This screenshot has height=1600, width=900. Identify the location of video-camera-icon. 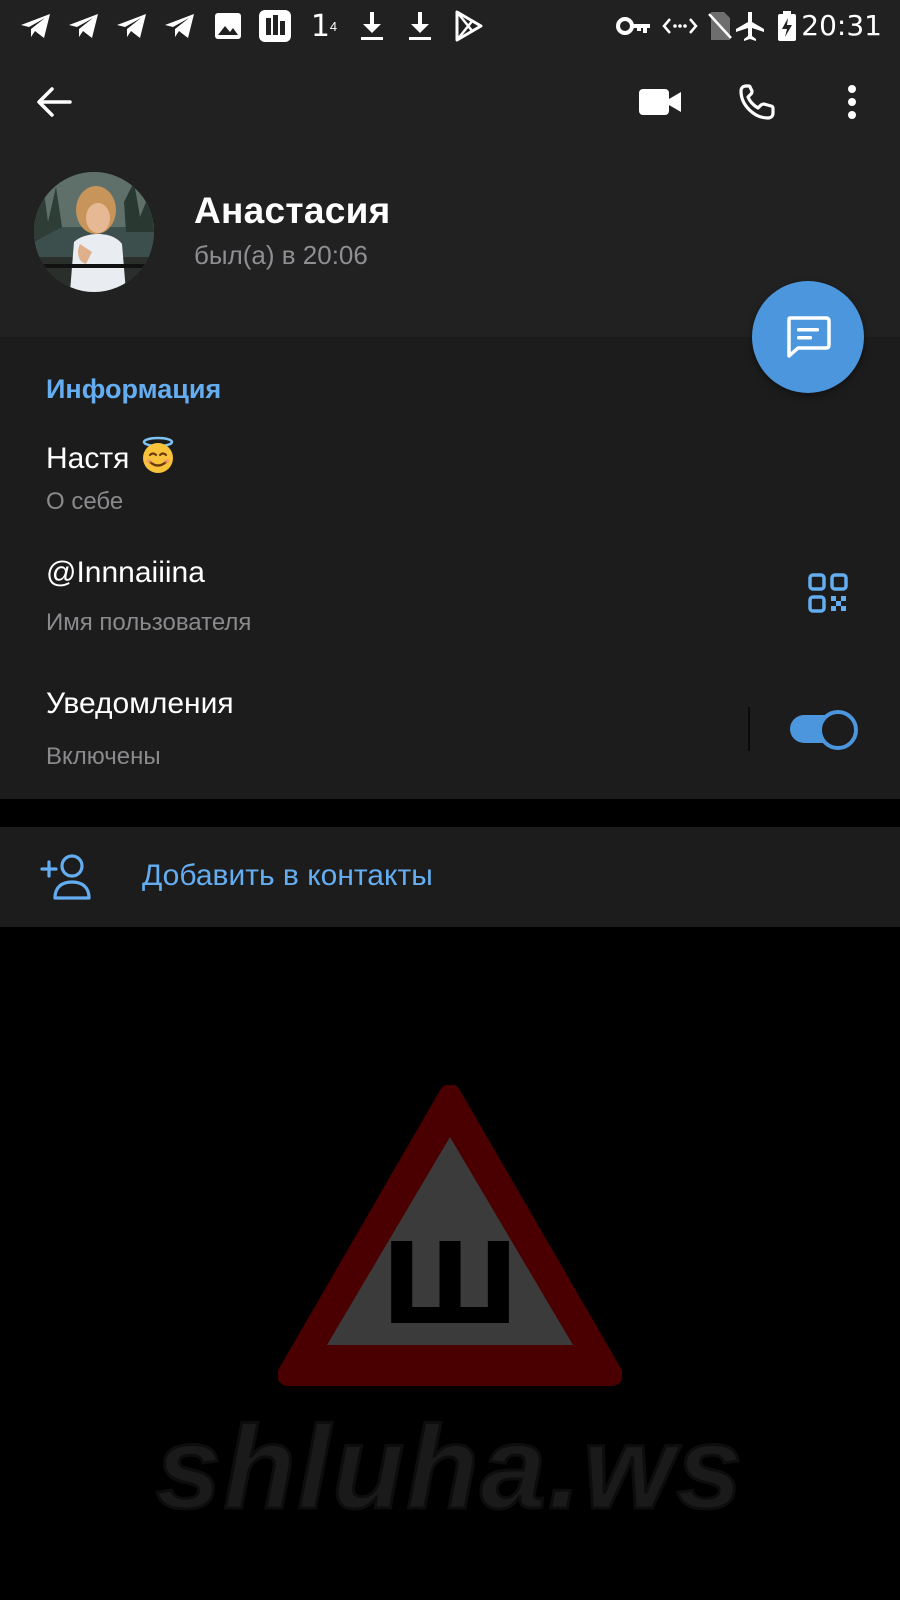
(660, 102).